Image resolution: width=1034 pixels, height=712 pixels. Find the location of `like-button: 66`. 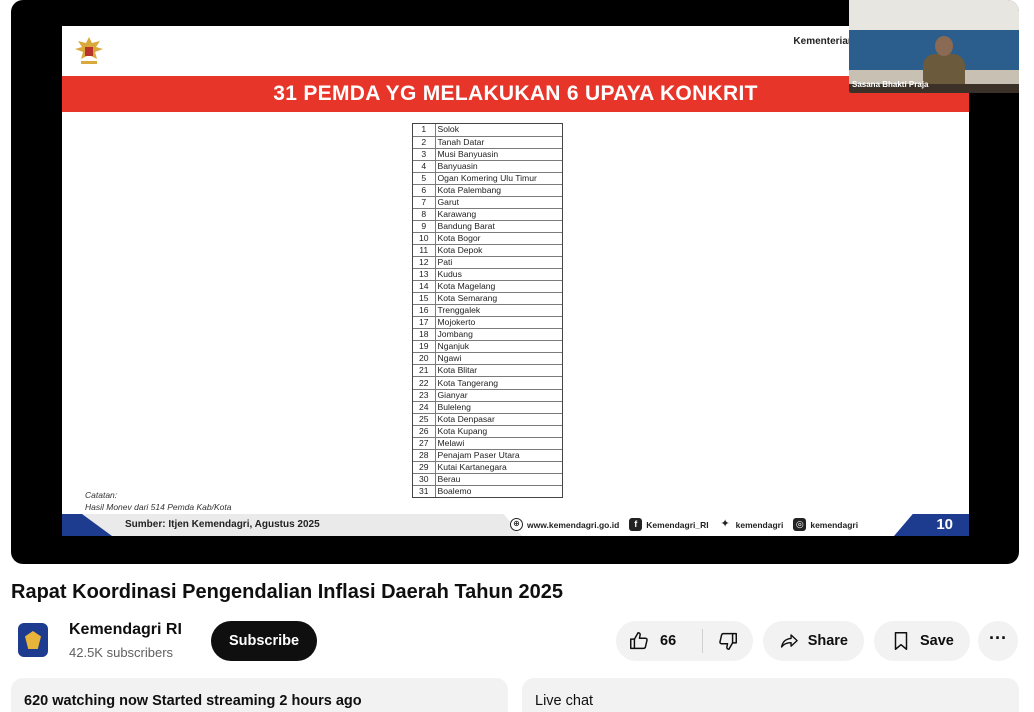

like-button: 66 is located at coordinates (659, 641).